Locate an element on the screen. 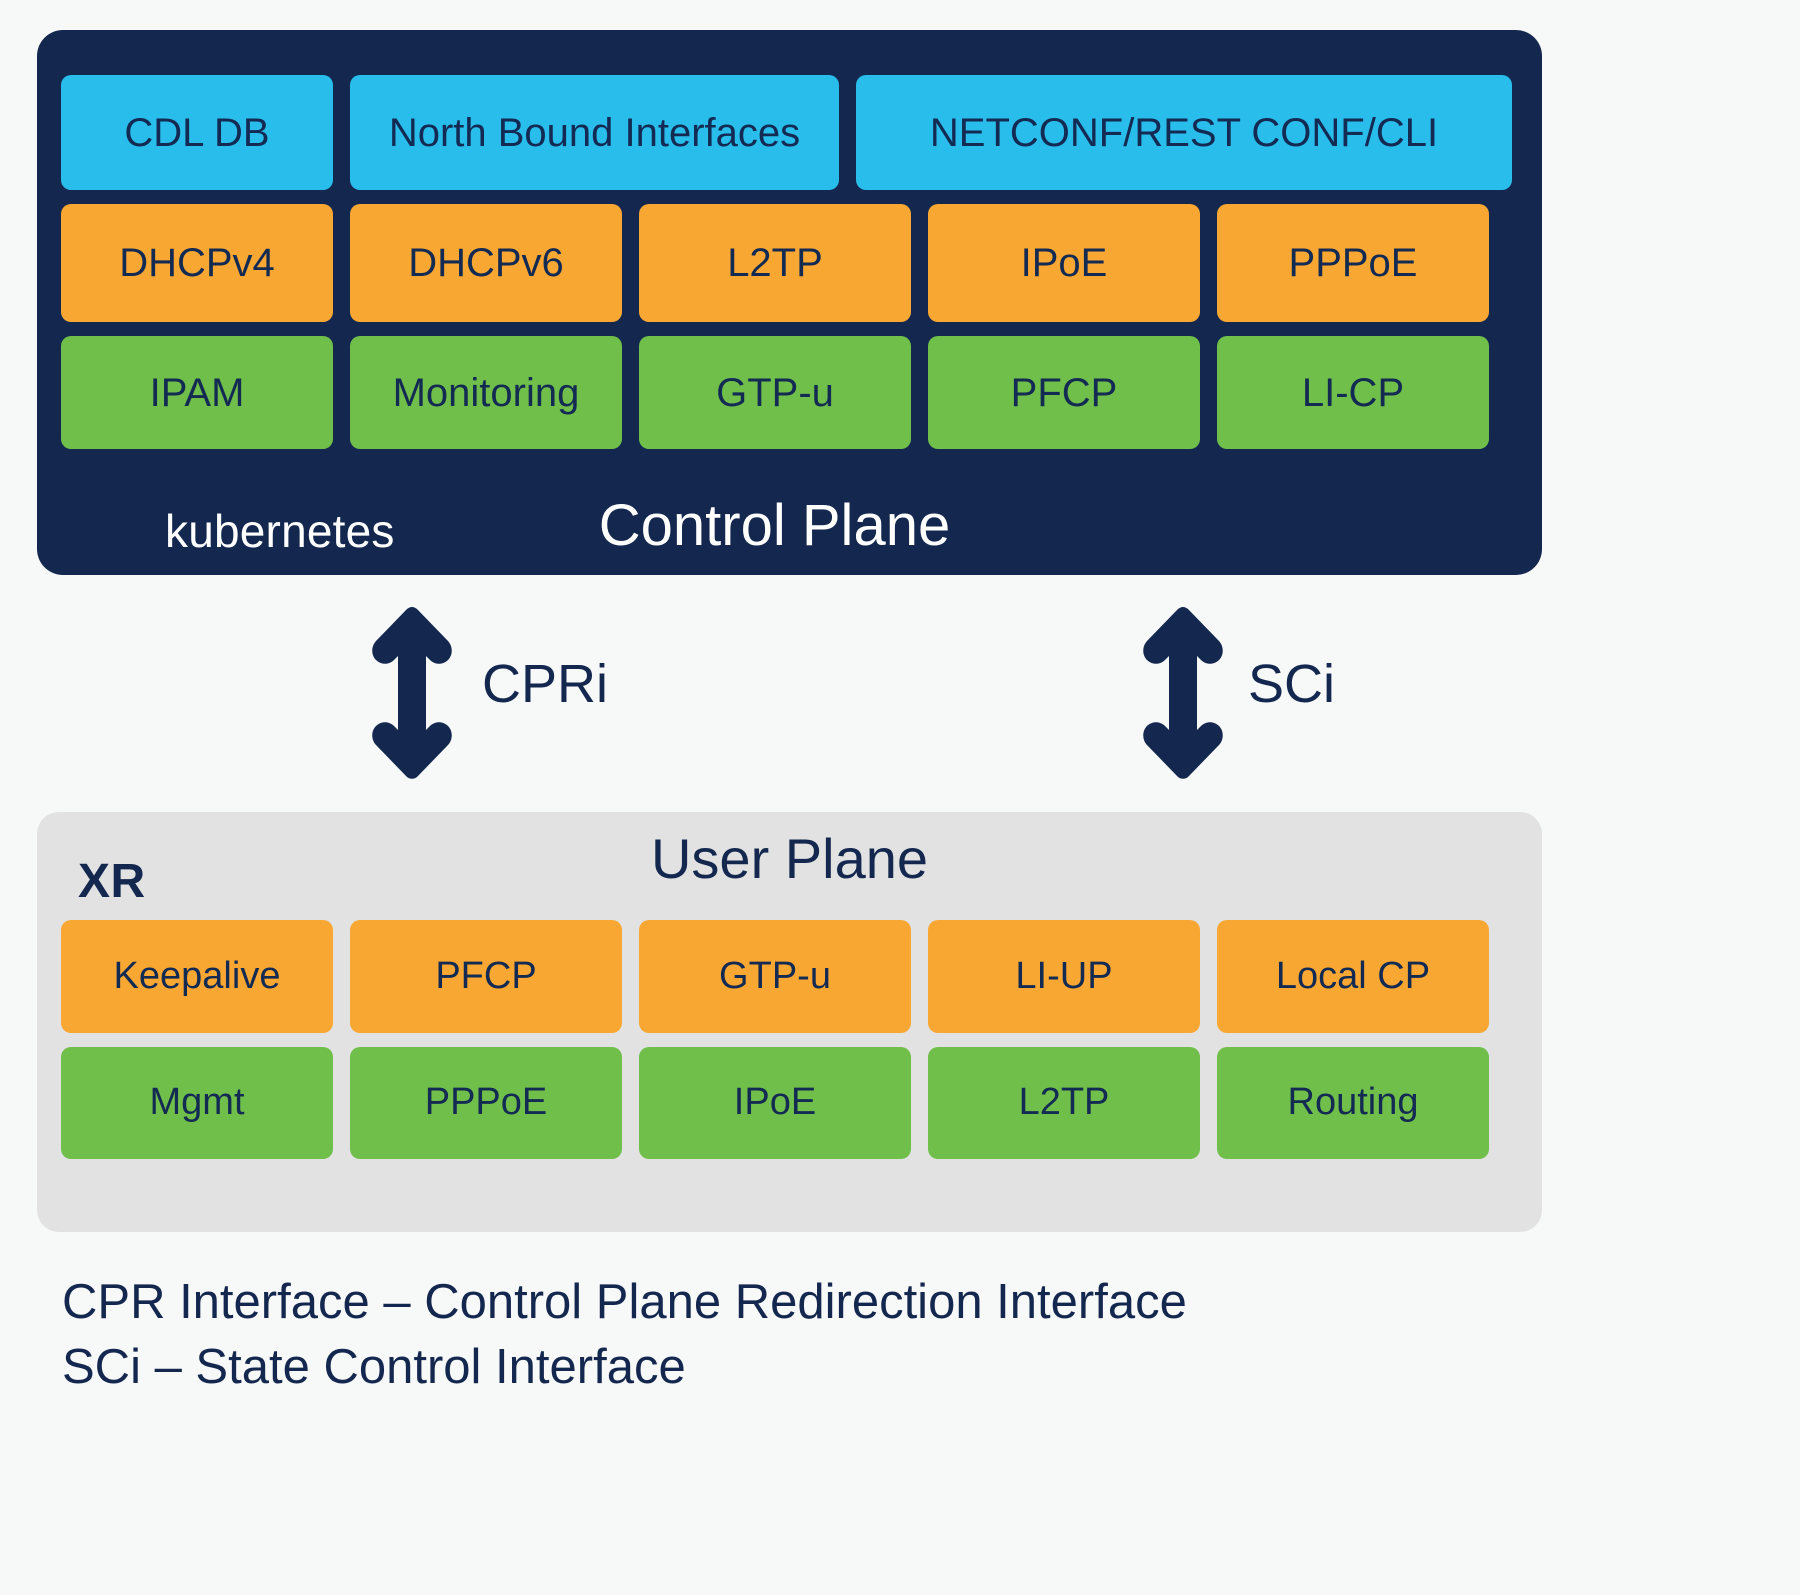  user-plane-rows: Keepalive PFCP GTP-u LI-UP Local CP Mgmt is located at coordinates (789, 1046).